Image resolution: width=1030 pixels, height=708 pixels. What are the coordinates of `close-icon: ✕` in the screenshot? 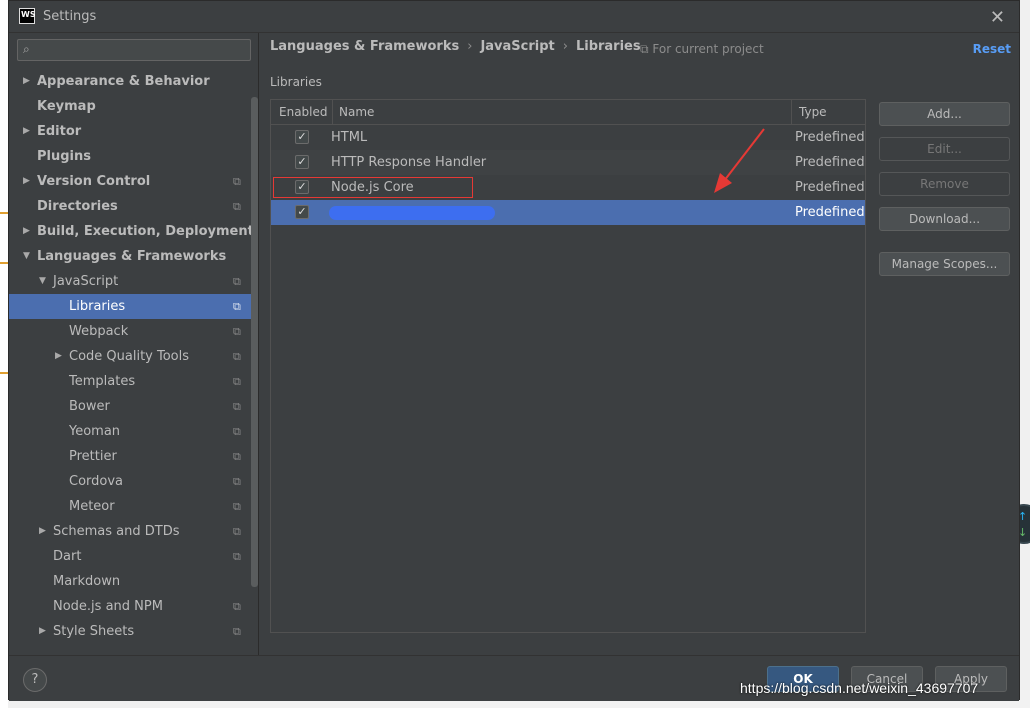 It's located at (997, 17).